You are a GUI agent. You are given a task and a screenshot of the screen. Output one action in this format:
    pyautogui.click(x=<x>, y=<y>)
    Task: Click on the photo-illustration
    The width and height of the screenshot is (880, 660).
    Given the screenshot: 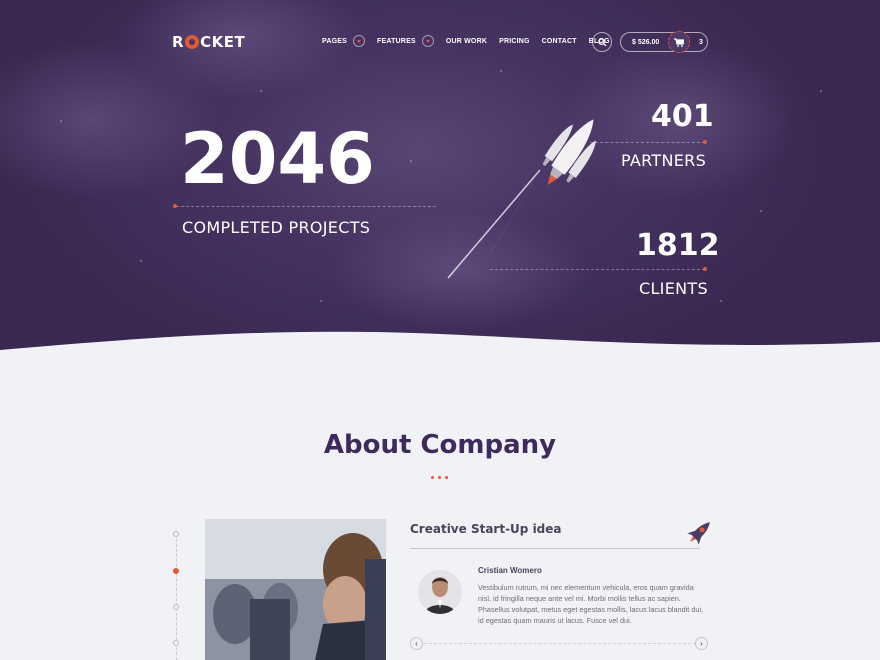 What is the action you would take?
    pyautogui.click(x=295, y=589)
    